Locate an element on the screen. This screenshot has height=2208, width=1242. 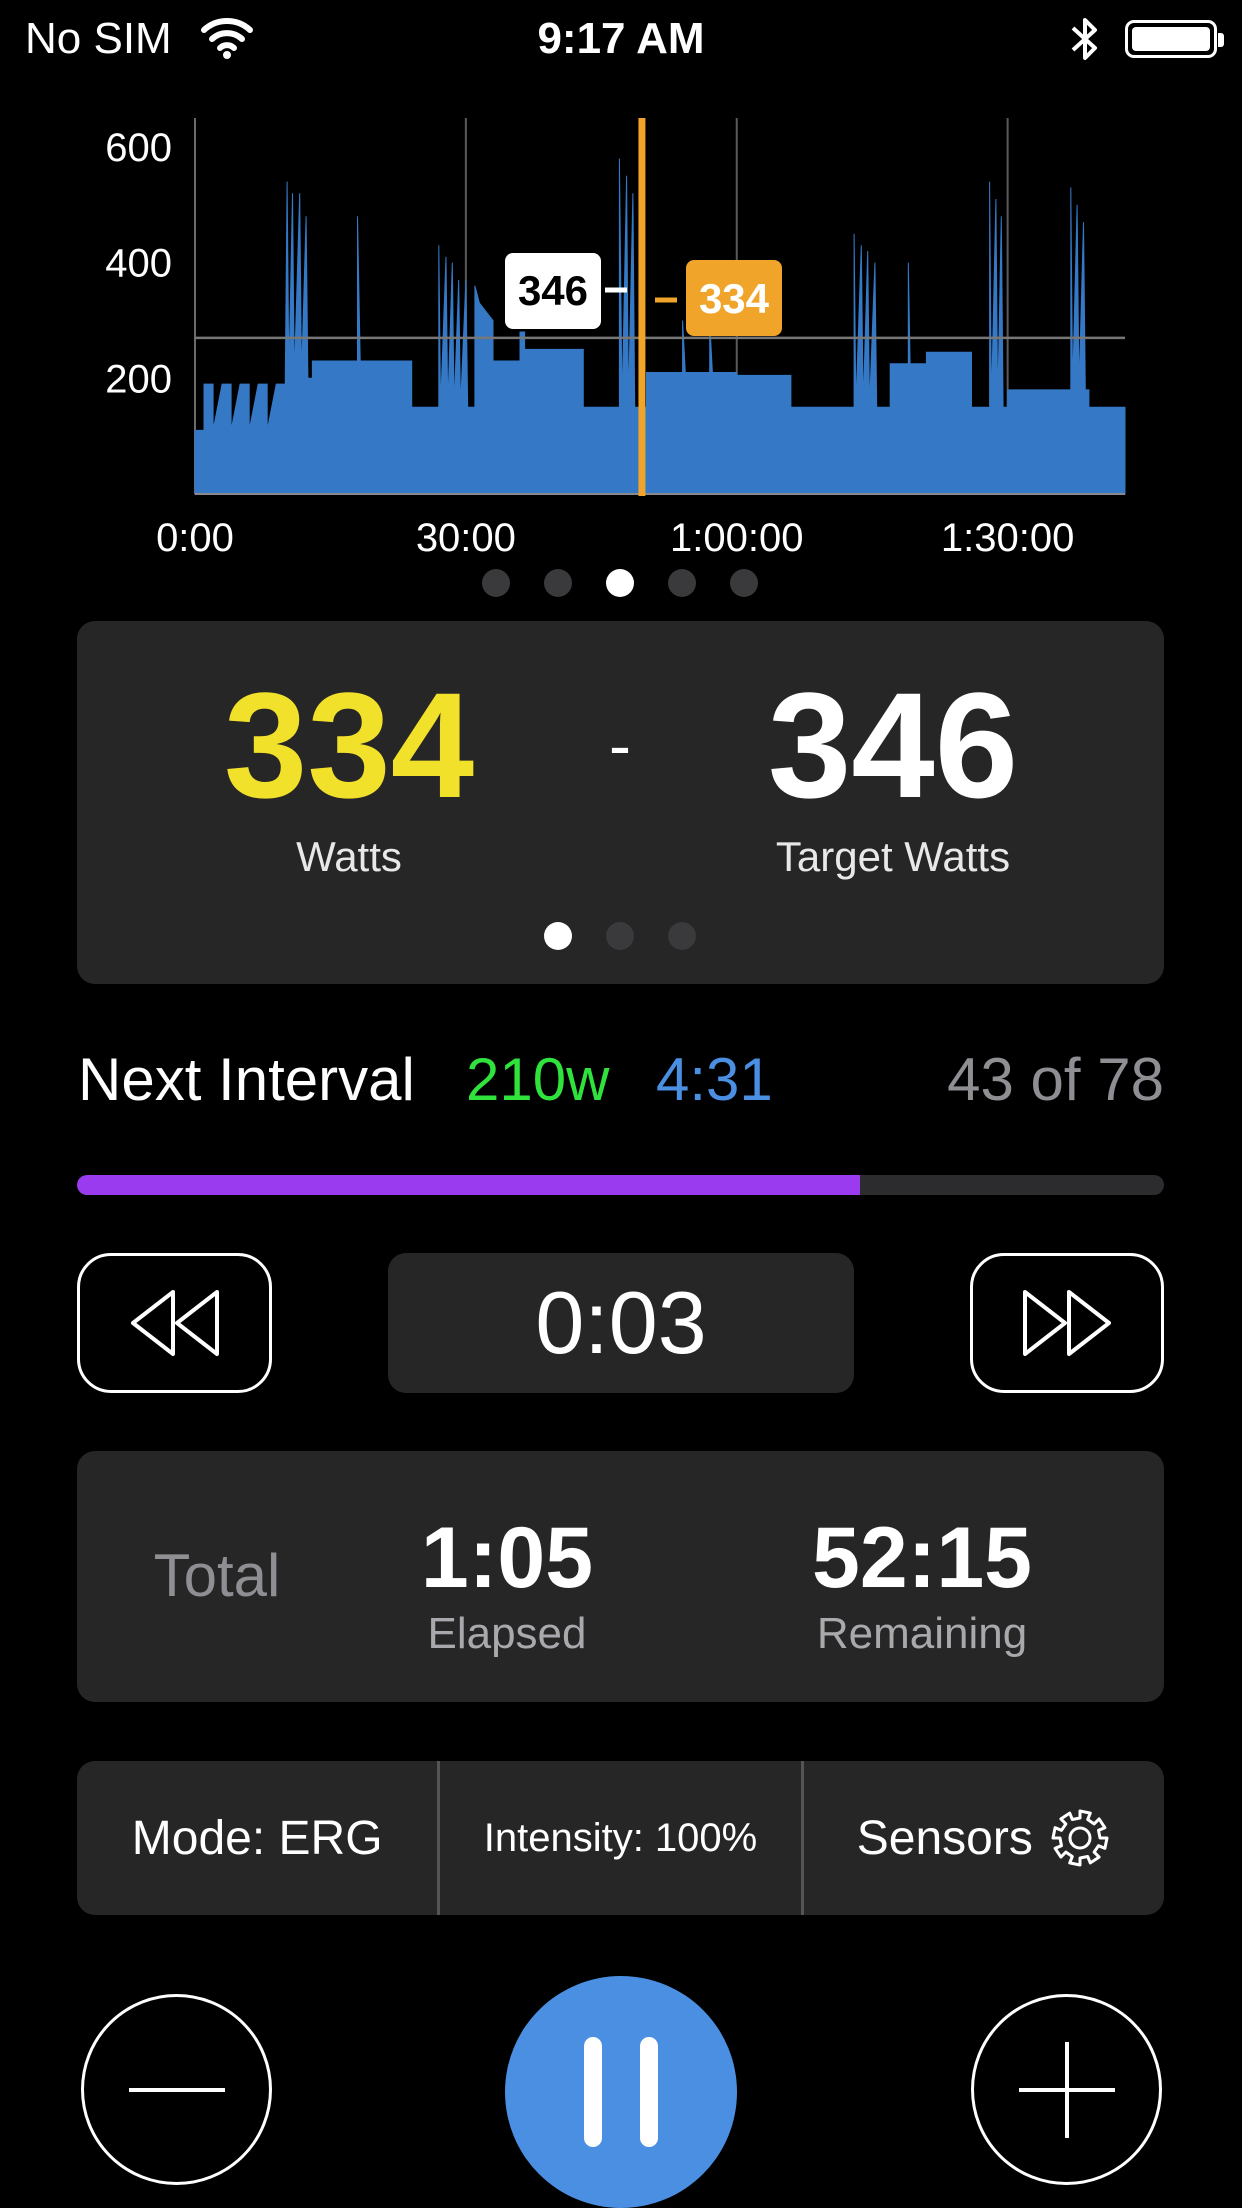
current-marker-value: 334 is located at coordinates (734, 298).